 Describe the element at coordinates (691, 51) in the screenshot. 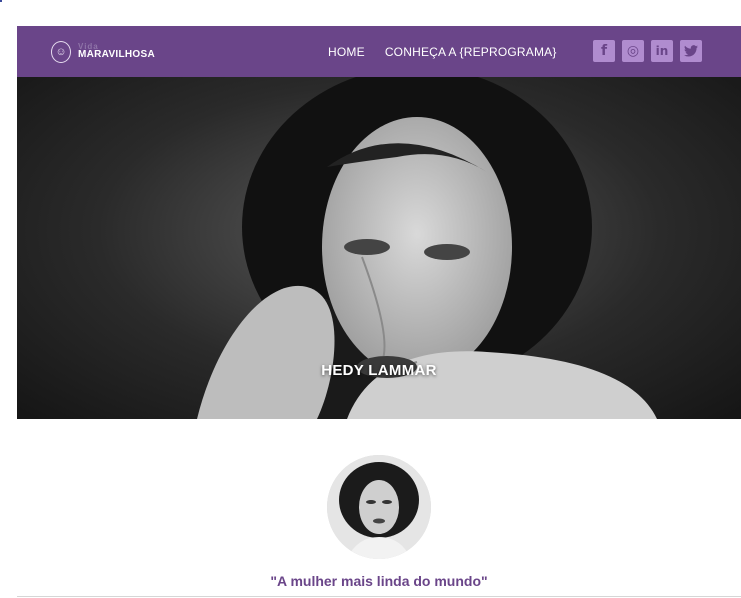

I see `twitter-icon` at that location.